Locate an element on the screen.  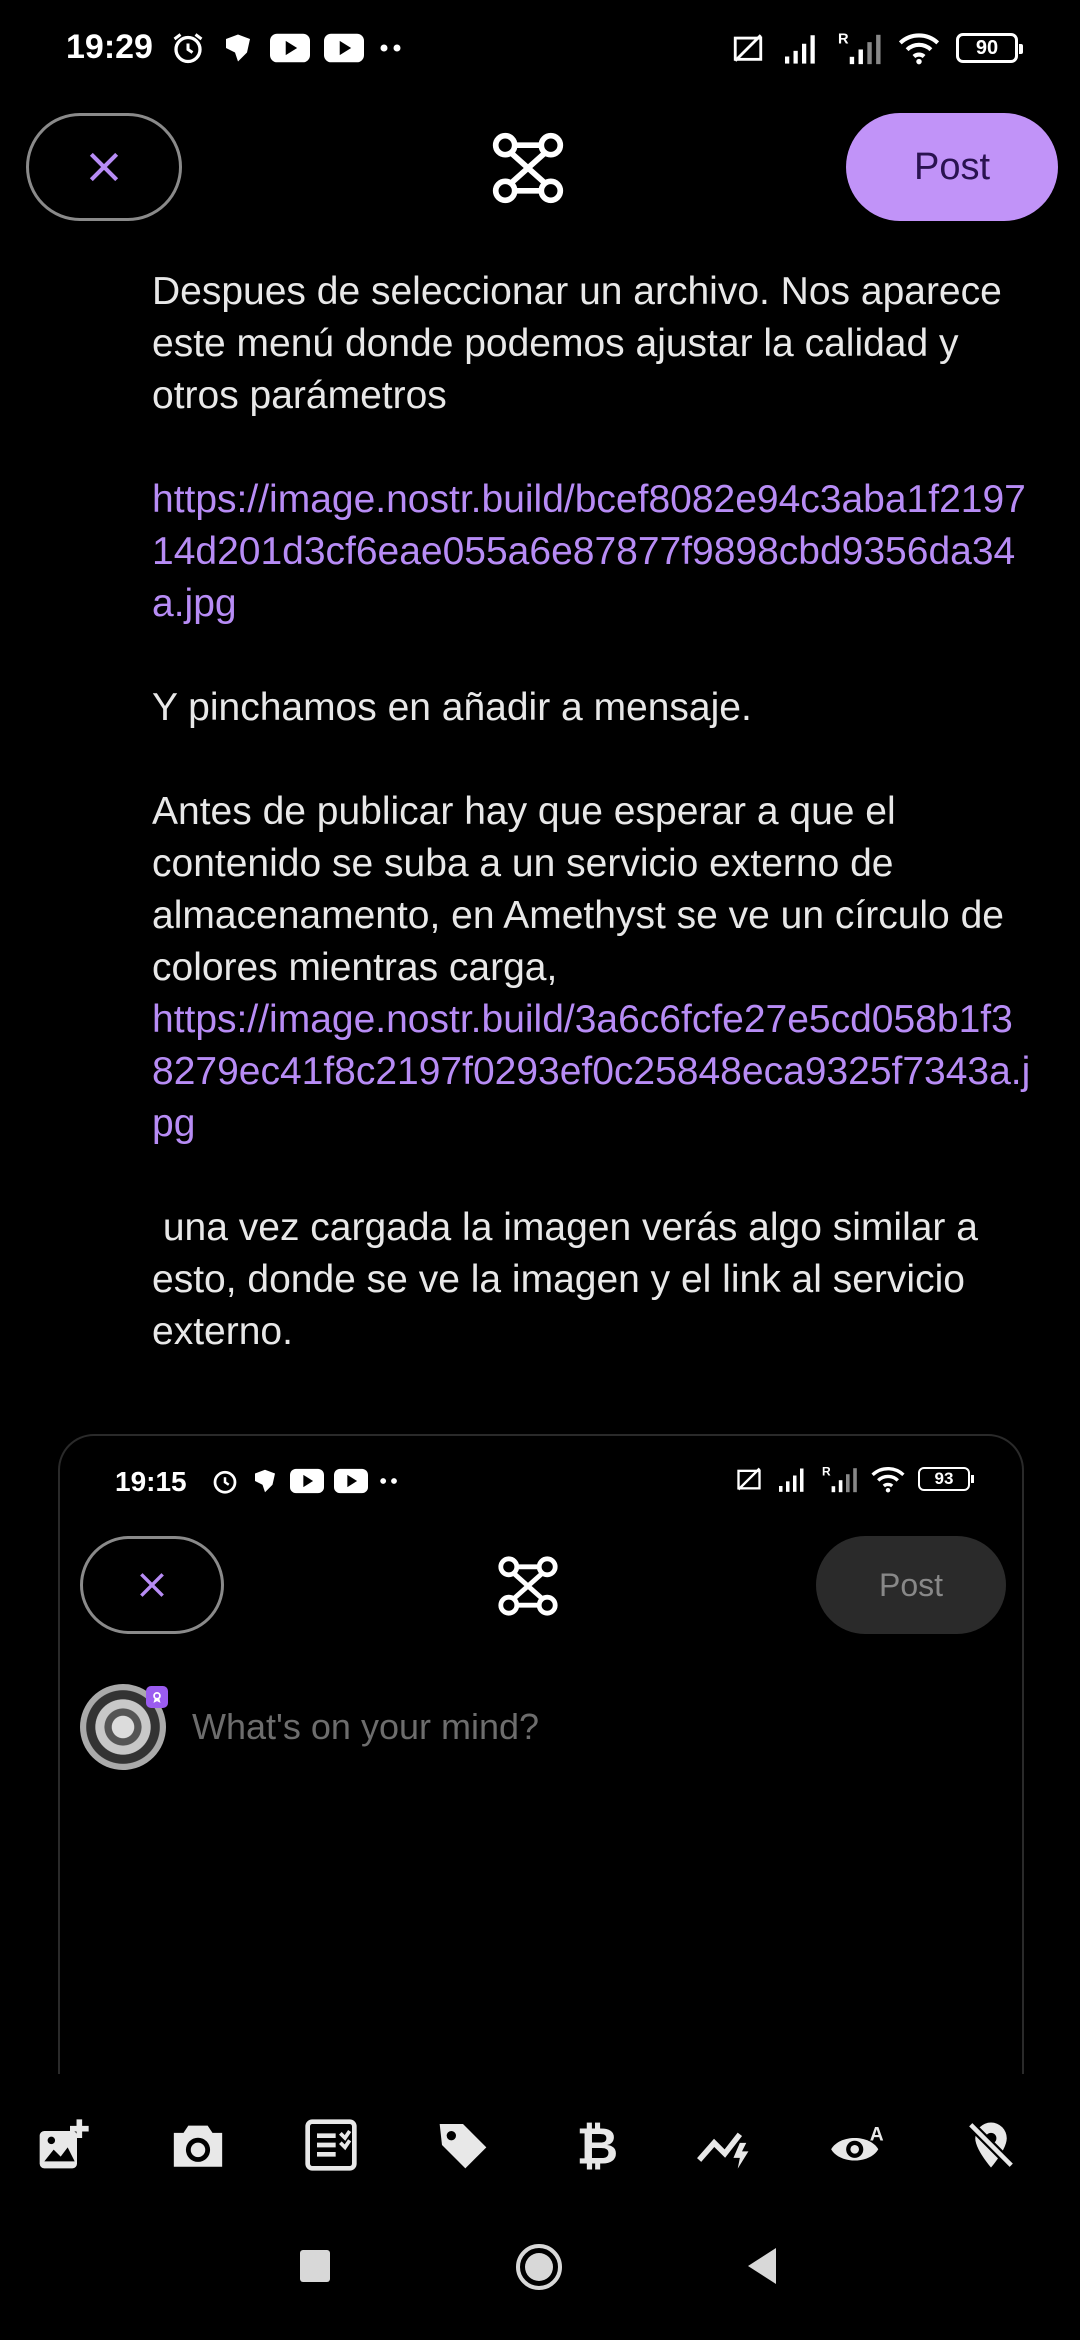
status-bar: 19:29 R 90 is located at coordinates (540, 50).